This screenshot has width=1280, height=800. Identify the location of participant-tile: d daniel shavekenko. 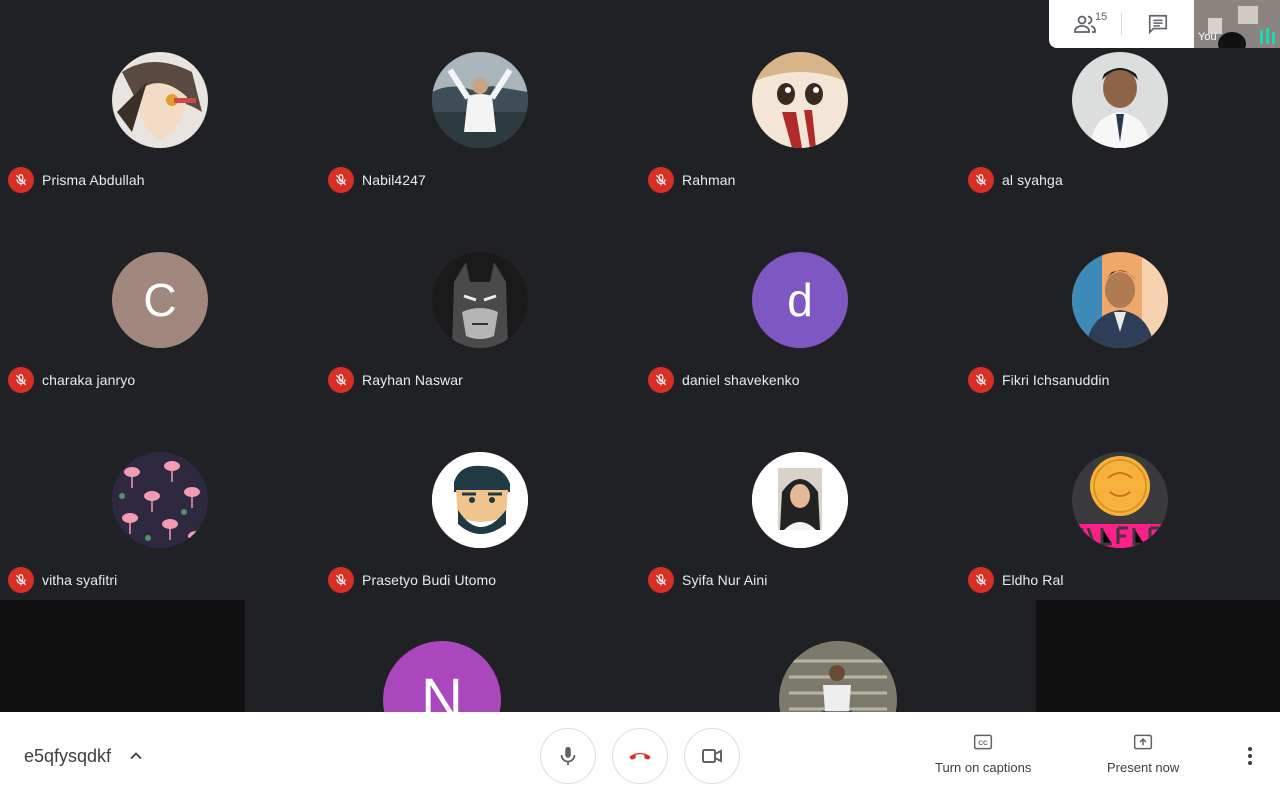
(800, 300).